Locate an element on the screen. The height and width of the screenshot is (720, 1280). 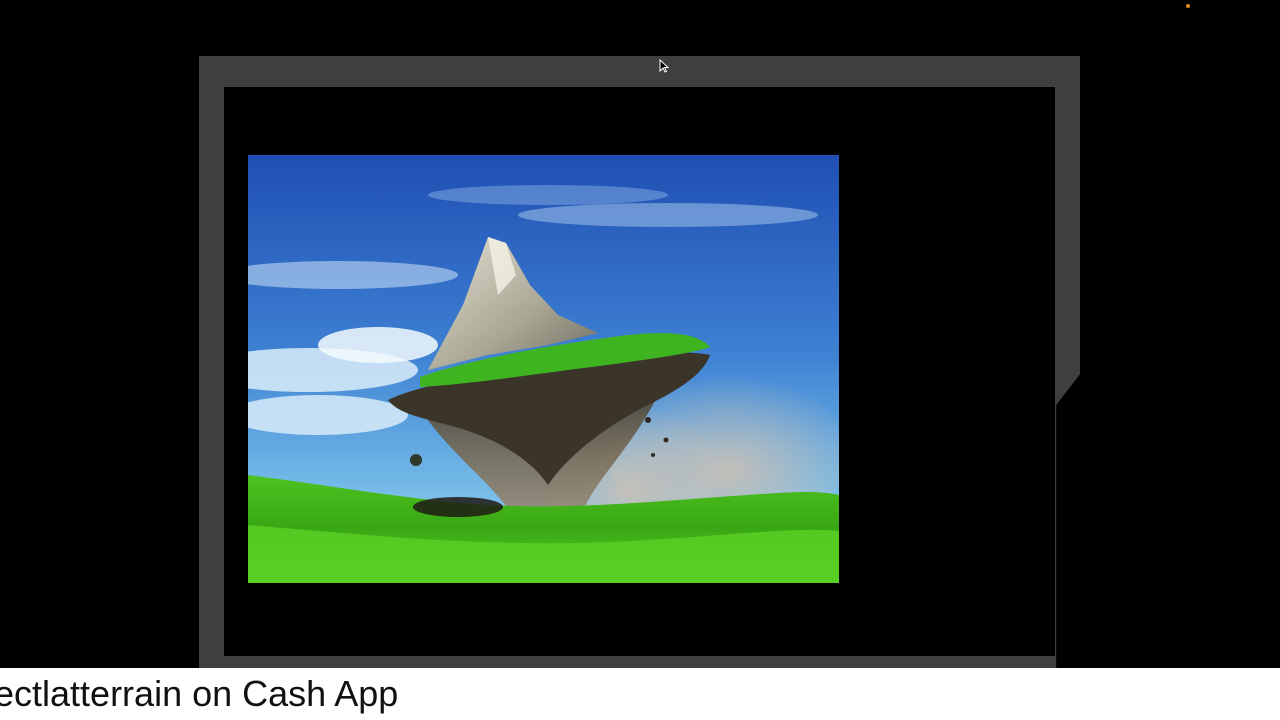
scrolling-ticker: ectlatterrain on Cash App is located at coordinates (640, 694).